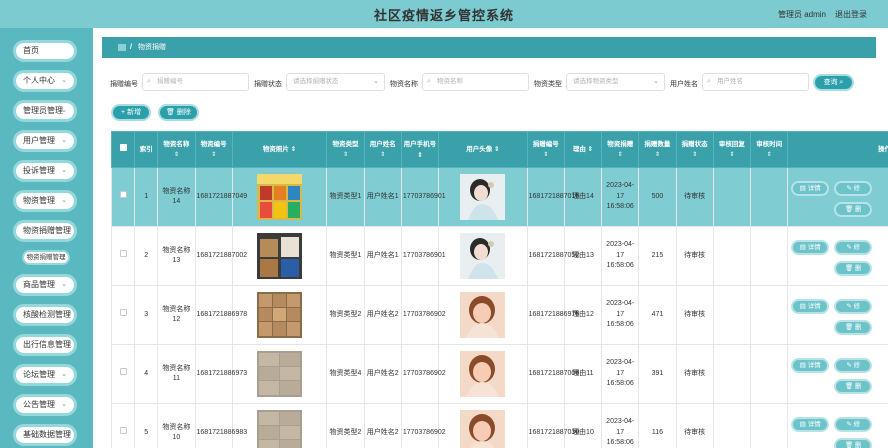 Image resolution: width=888 pixels, height=448 pixels. What do you see at coordinates (45, 141) in the screenshot?
I see `sidebar-item-users: 用户管理 ⌄` at bounding box center [45, 141].